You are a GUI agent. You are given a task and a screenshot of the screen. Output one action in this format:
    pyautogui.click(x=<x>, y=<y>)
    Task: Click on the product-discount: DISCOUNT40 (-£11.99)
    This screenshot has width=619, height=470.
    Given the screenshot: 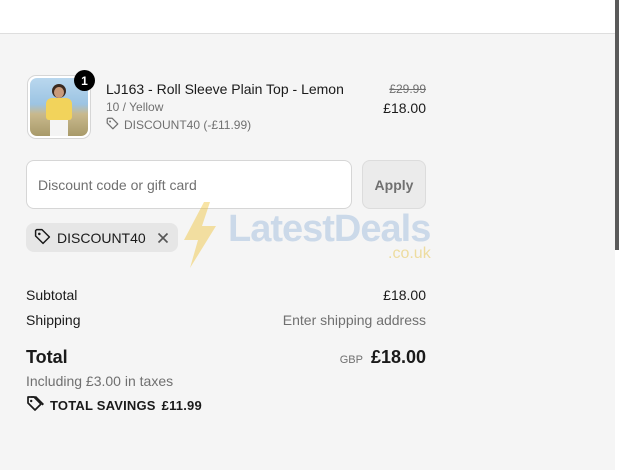 What is the action you would take?
    pyautogui.click(x=178, y=125)
    